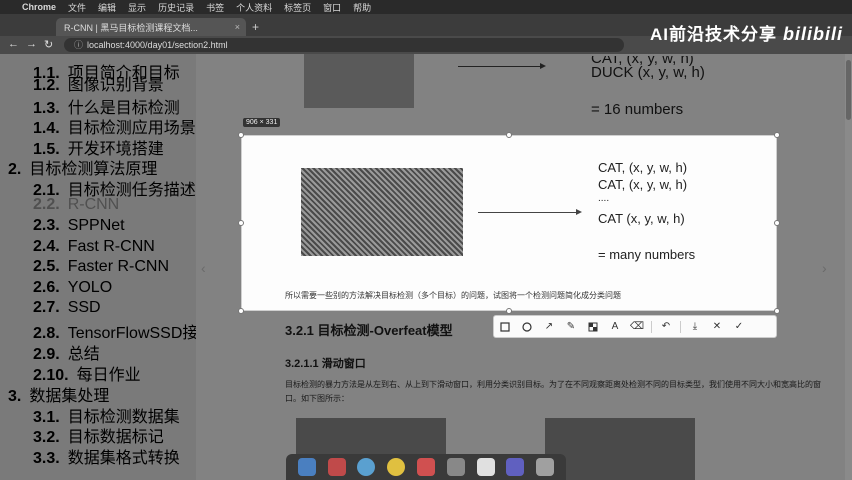 This screenshot has width=852, height=480. Describe the element at coordinates (325, 364) in the screenshot. I see `subsection-heading: 3.2.1.1 滑动窗口` at that location.